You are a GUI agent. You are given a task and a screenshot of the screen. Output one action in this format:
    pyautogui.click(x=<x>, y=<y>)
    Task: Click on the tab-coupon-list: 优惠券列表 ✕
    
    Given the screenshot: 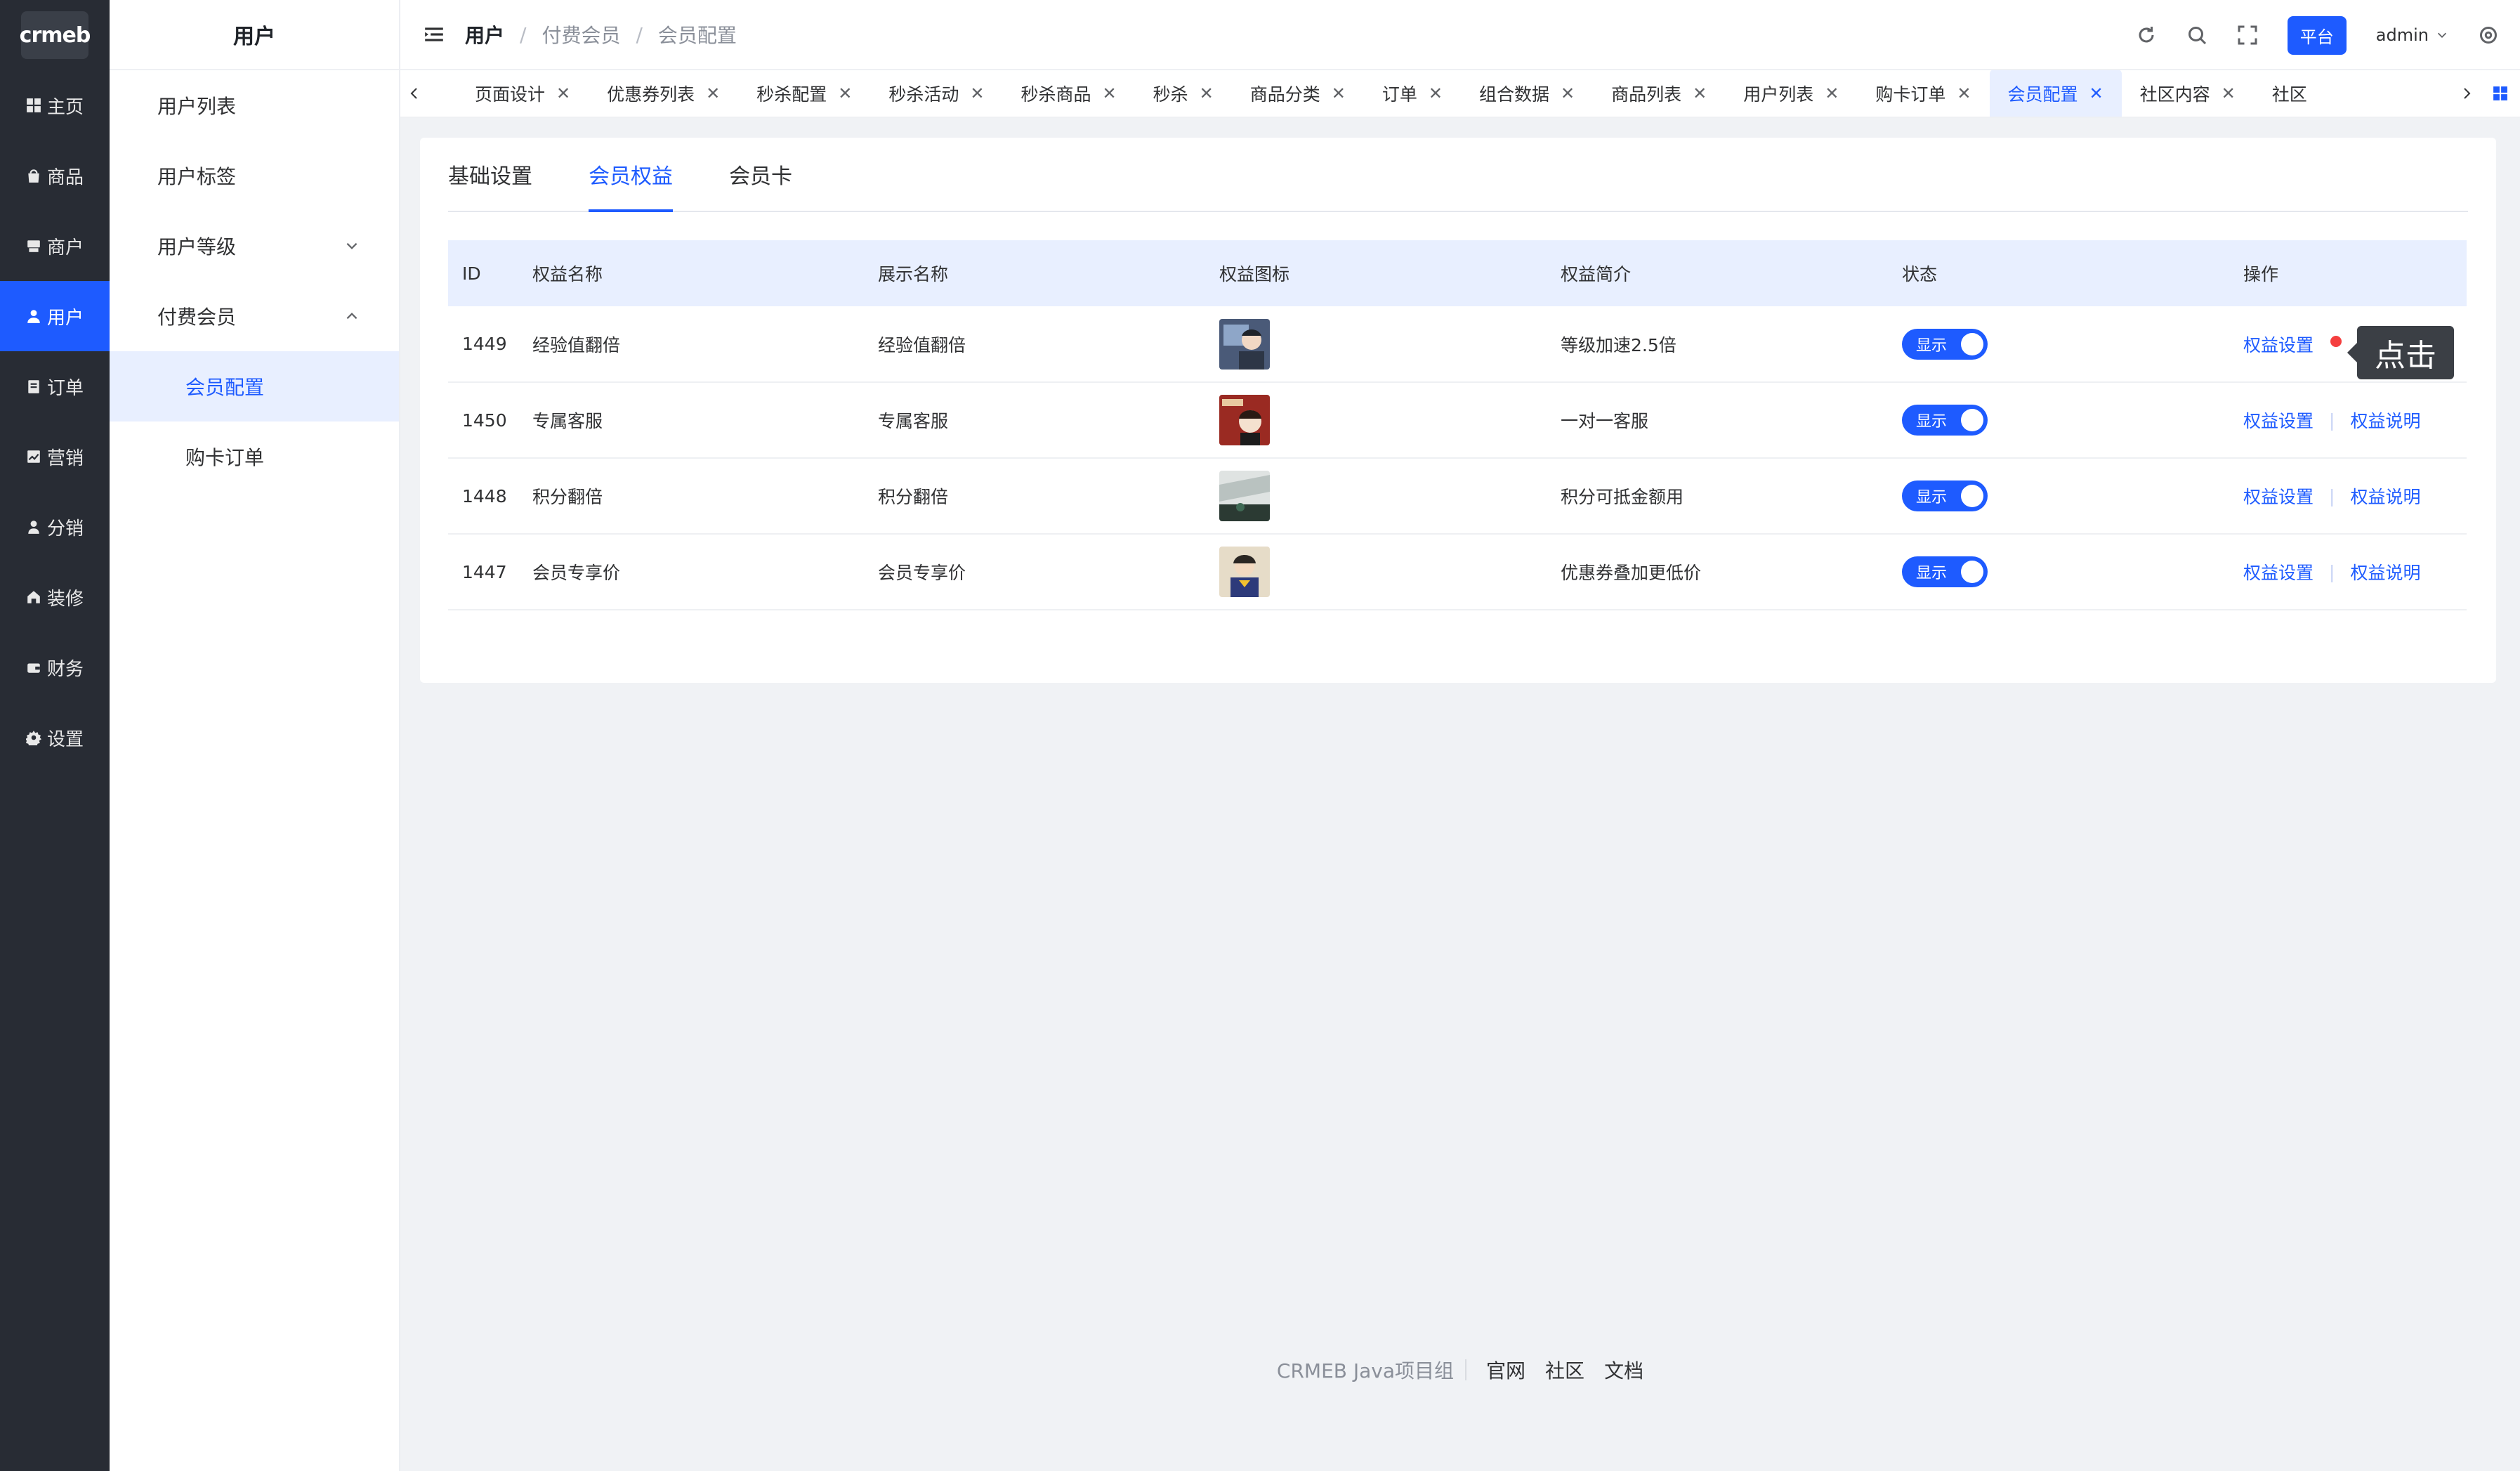 What is the action you would take?
    pyautogui.click(x=663, y=93)
    